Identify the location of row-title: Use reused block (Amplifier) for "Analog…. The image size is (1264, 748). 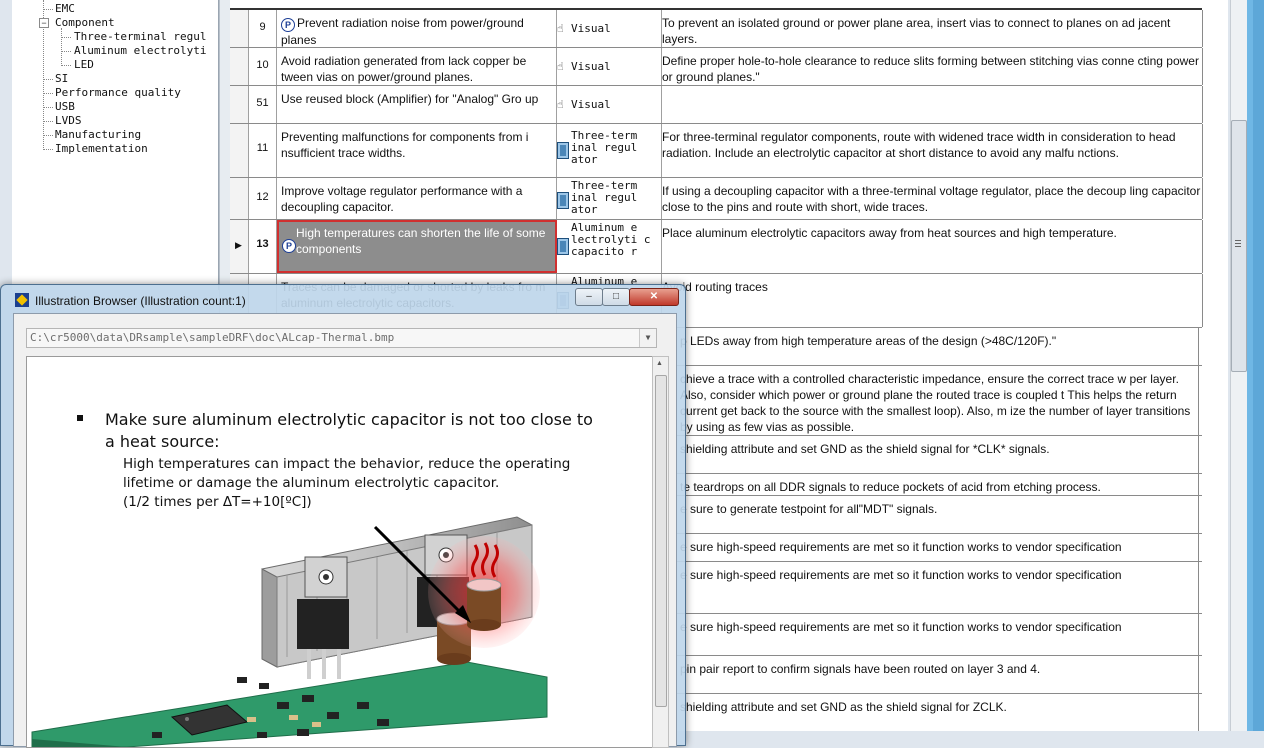
(417, 104).